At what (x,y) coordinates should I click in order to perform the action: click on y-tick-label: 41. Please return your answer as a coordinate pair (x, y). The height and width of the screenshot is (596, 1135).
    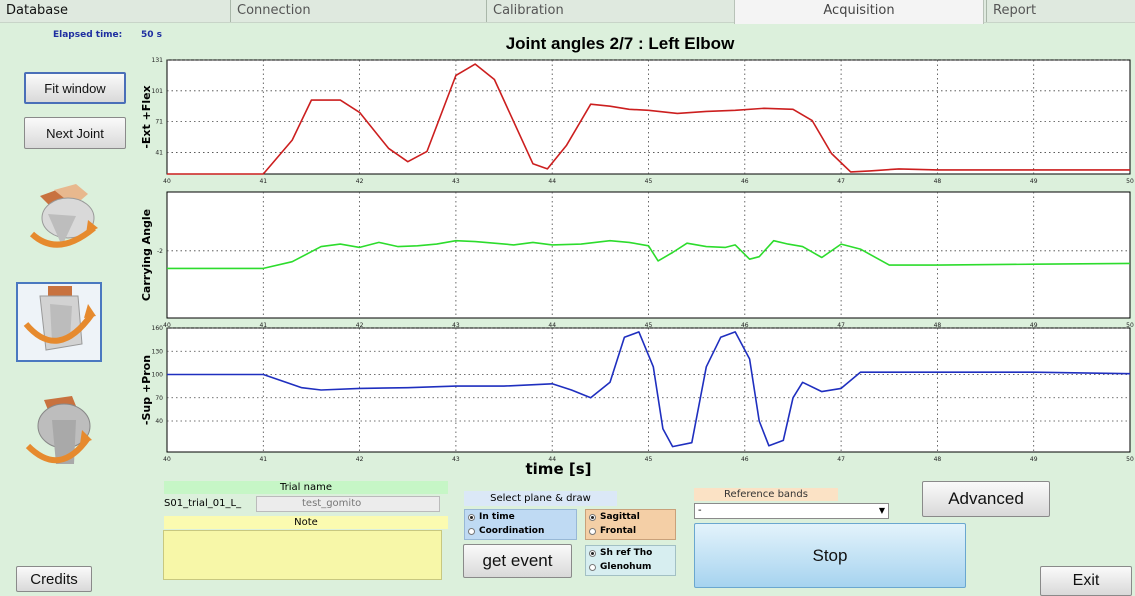
    Looking at the image, I should click on (159, 152).